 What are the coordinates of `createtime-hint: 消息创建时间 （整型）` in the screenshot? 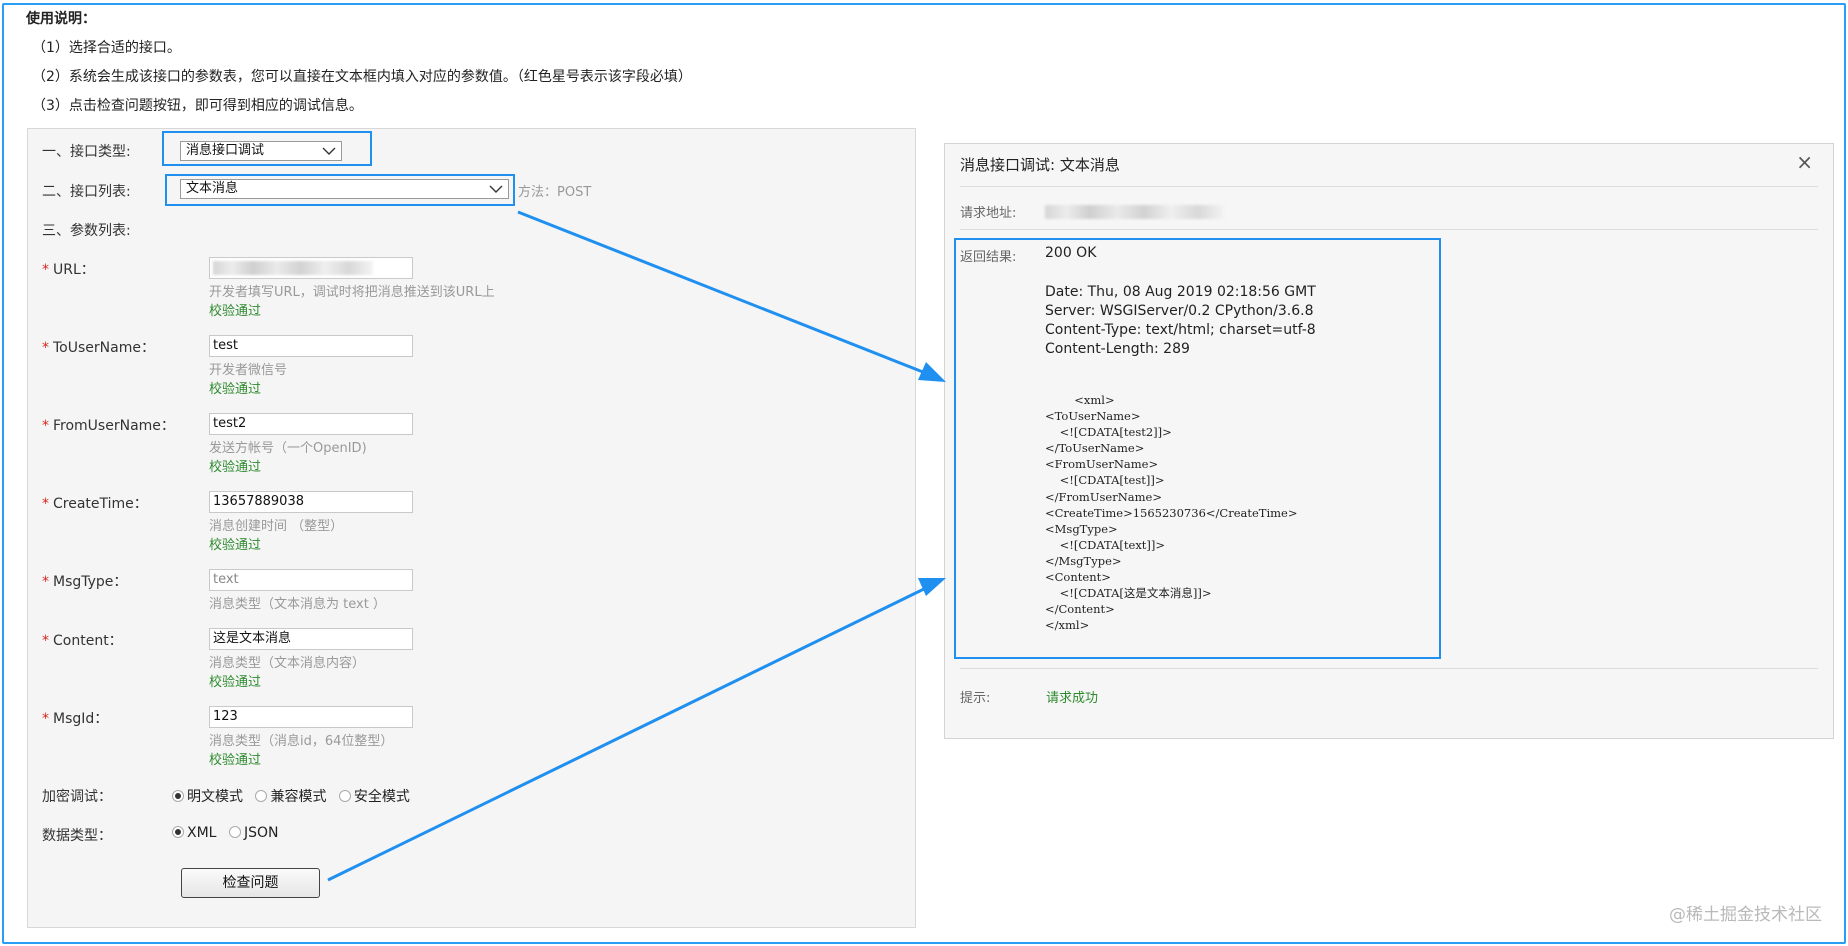 It's located at (276, 526).